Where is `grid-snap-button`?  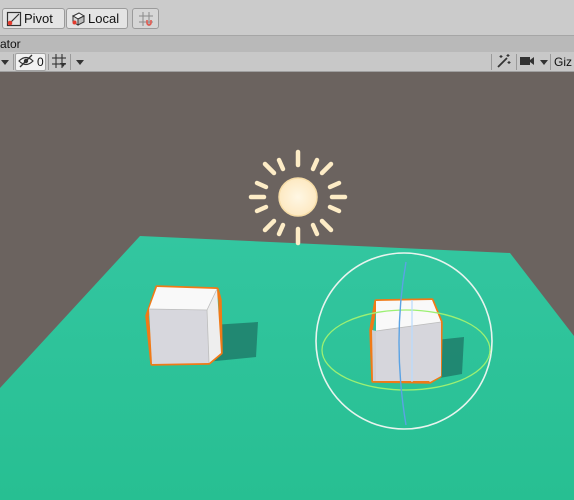 grid-snap-button is located at coordinates (145, 18).